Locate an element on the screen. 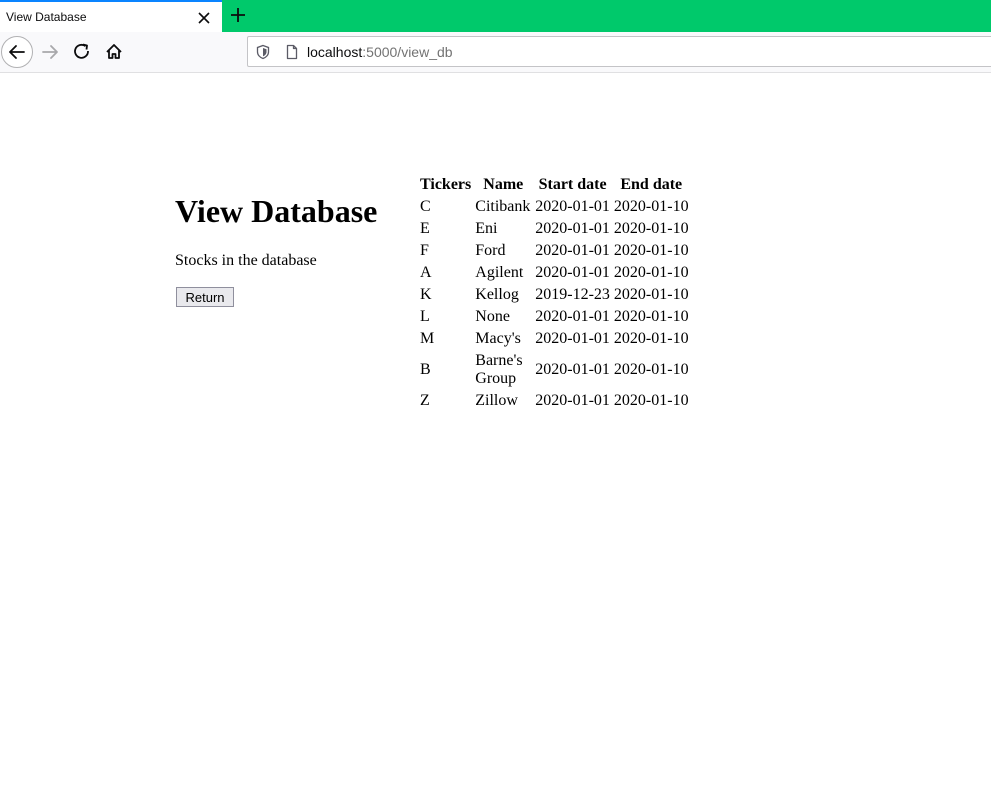 The width and height of the screenshot is (991, 787). name-cell: Agilent is located at coordinates (499, 272).